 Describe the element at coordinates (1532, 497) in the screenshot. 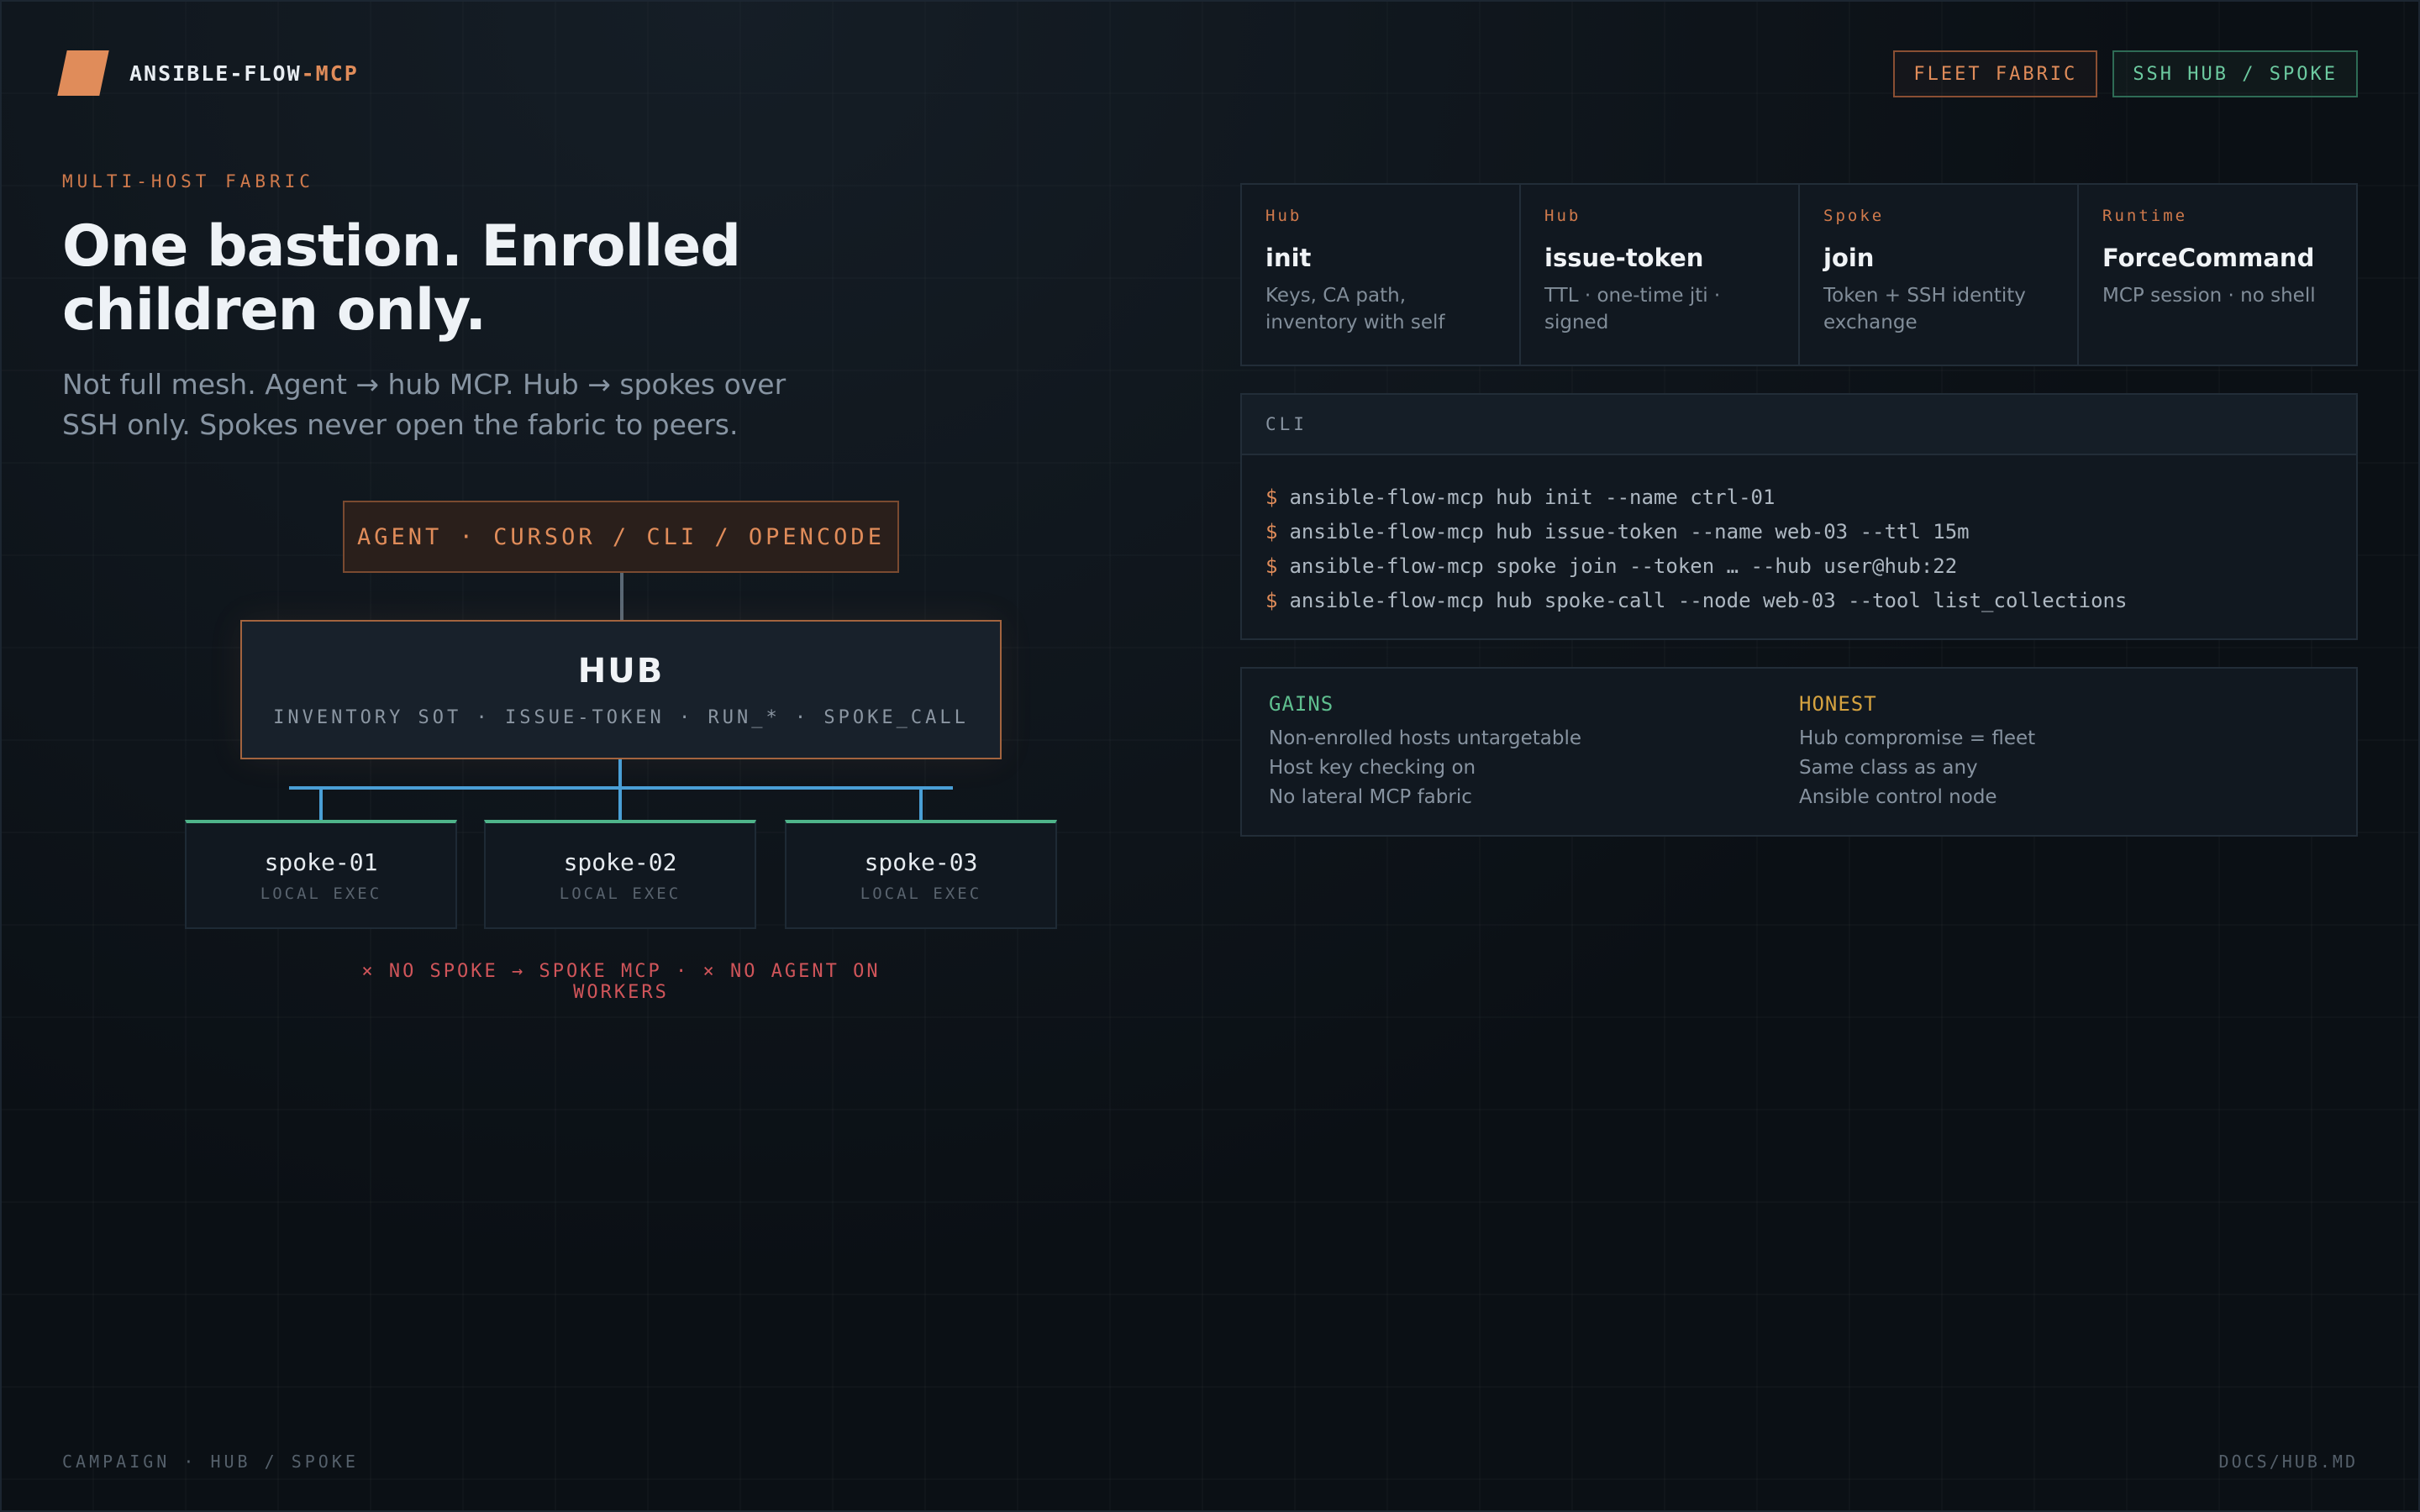

I see `cli-command: ansible-flow-mcp hub init --name ctrl-01` at that location.